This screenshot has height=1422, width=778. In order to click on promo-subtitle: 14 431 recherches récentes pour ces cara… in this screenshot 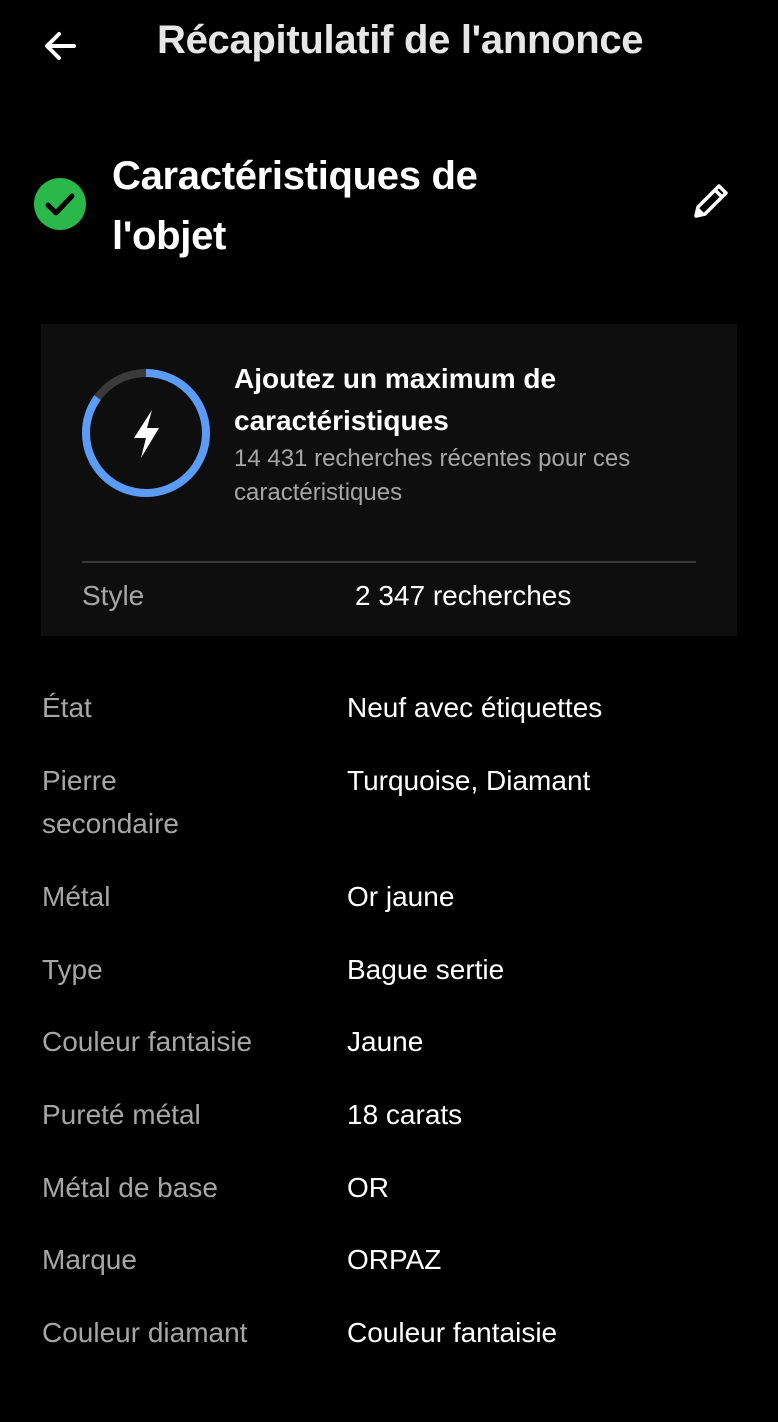, I will do `click(469, 476)`.